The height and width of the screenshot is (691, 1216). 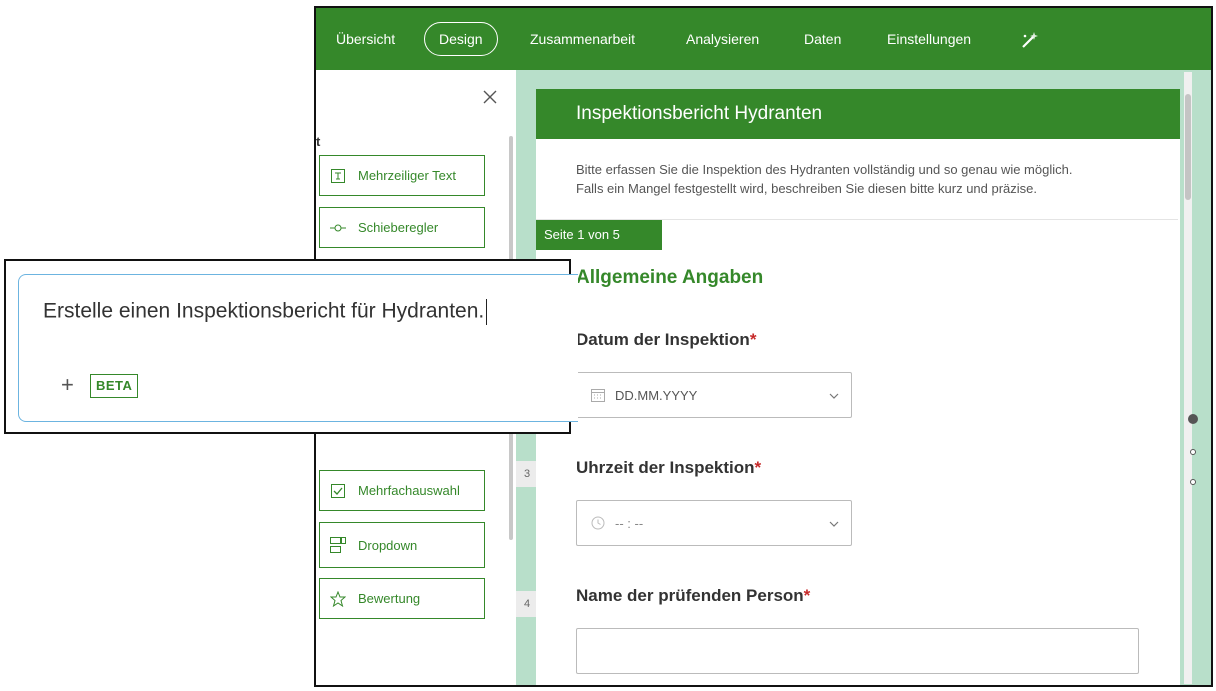 What do you see at coordinates (857, 651) in the screenshot?
I see `name-input` at bounding box center [857, 651].